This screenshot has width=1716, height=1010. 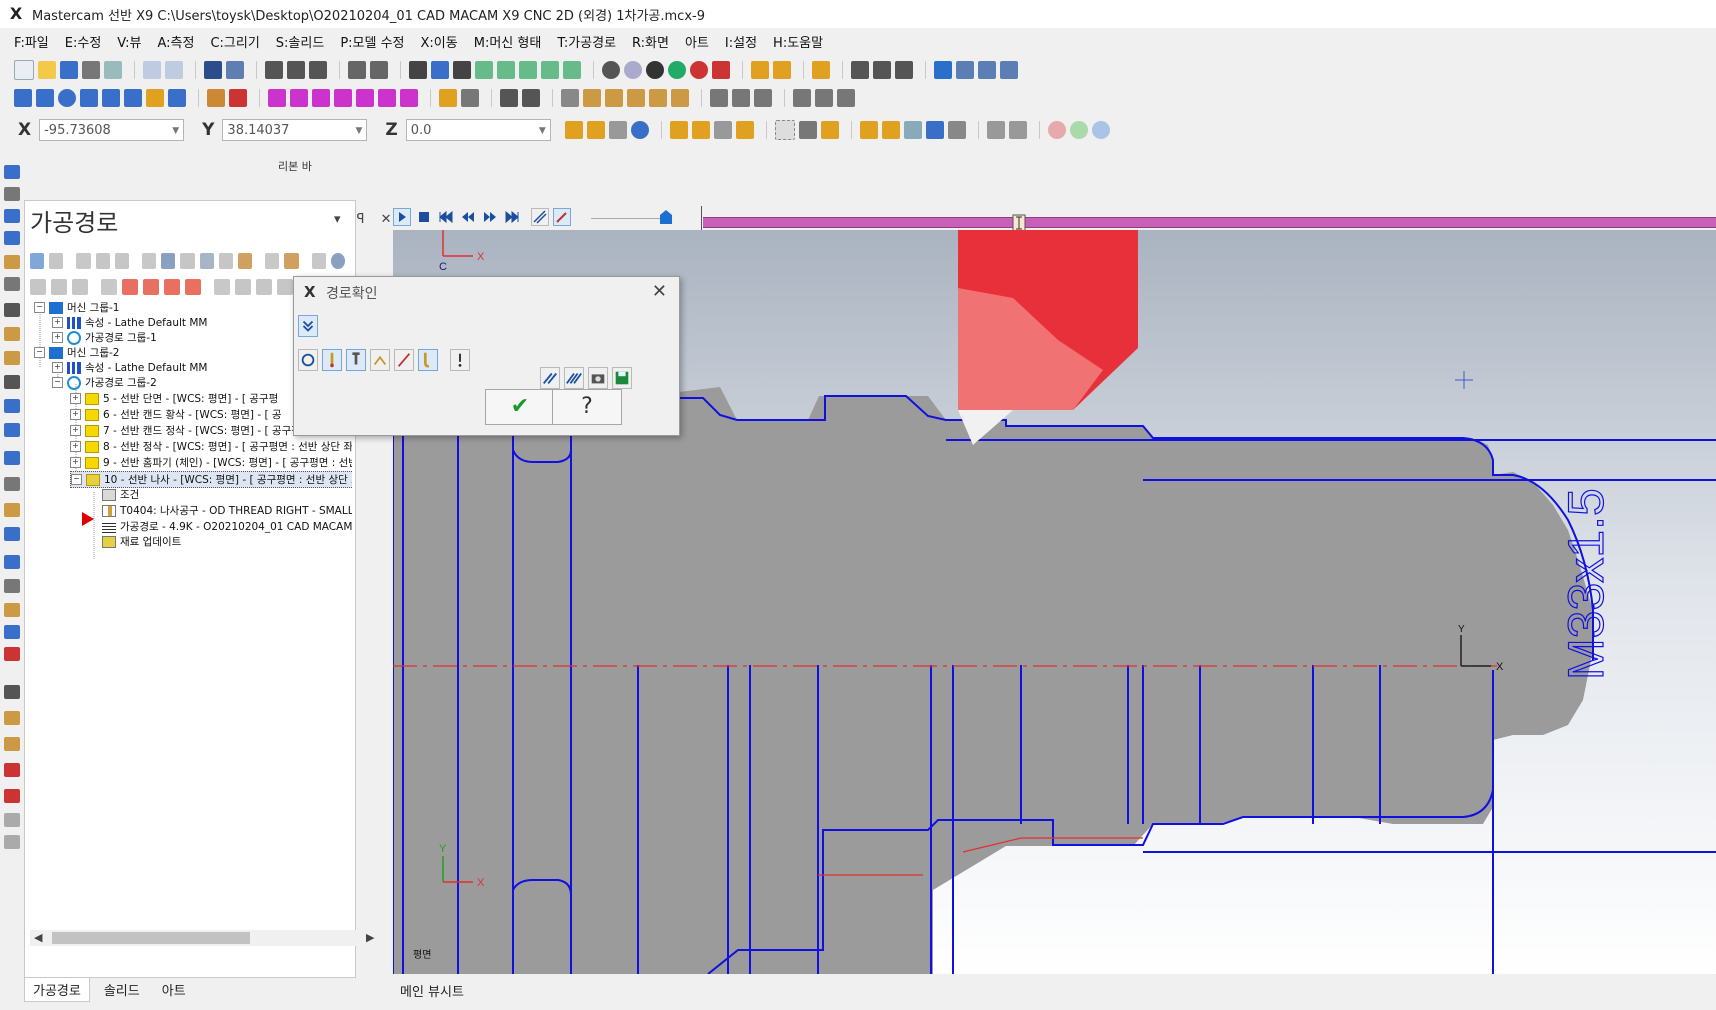 What do you see at coordinates (12, 744) in the screenshot?
I see `cycle-icon` at bounding box center [12, 744].